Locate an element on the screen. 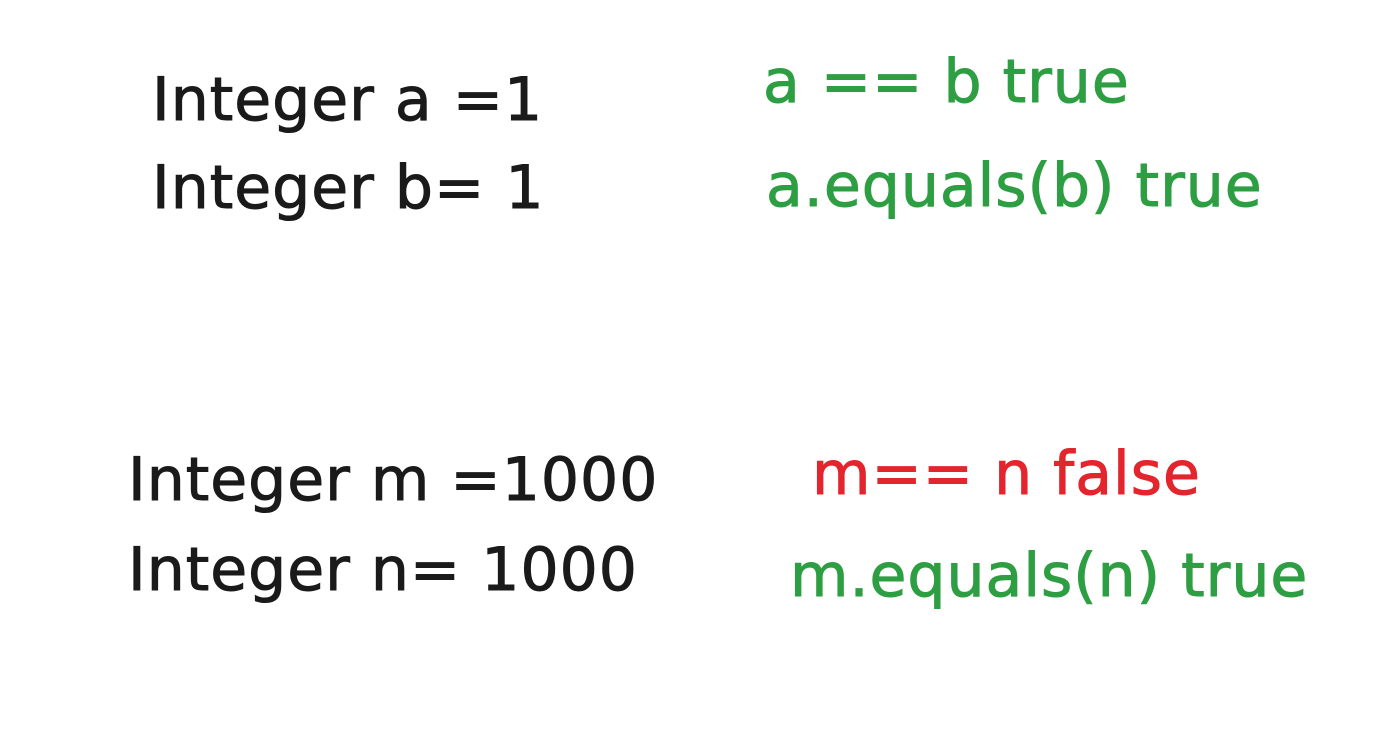 Image resolution: width=1400 pixels, height=750 pixels. declaration-integer-a: Integer a =1 is located at coordinates (347, 100).